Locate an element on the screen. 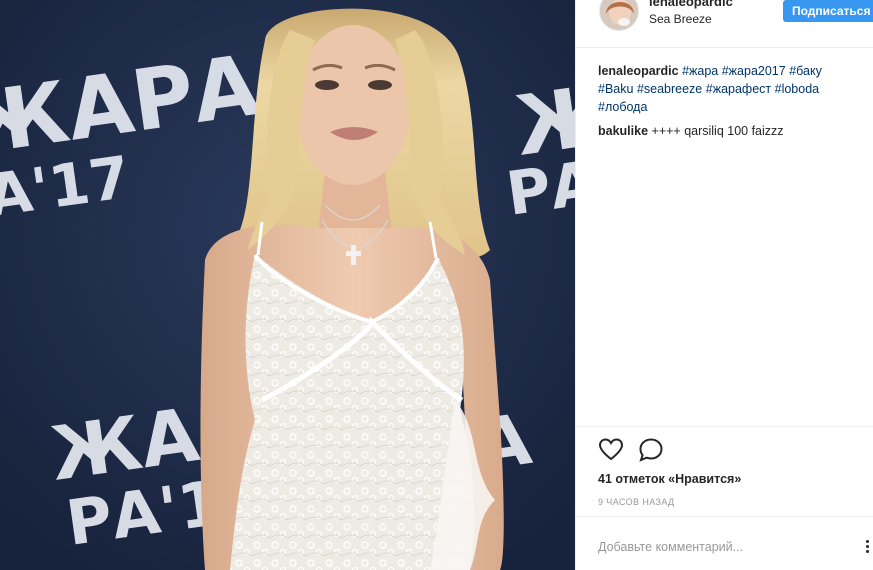 This screenshot has width=873, height=570. add-comment-input is located at coordinates (723, 547).